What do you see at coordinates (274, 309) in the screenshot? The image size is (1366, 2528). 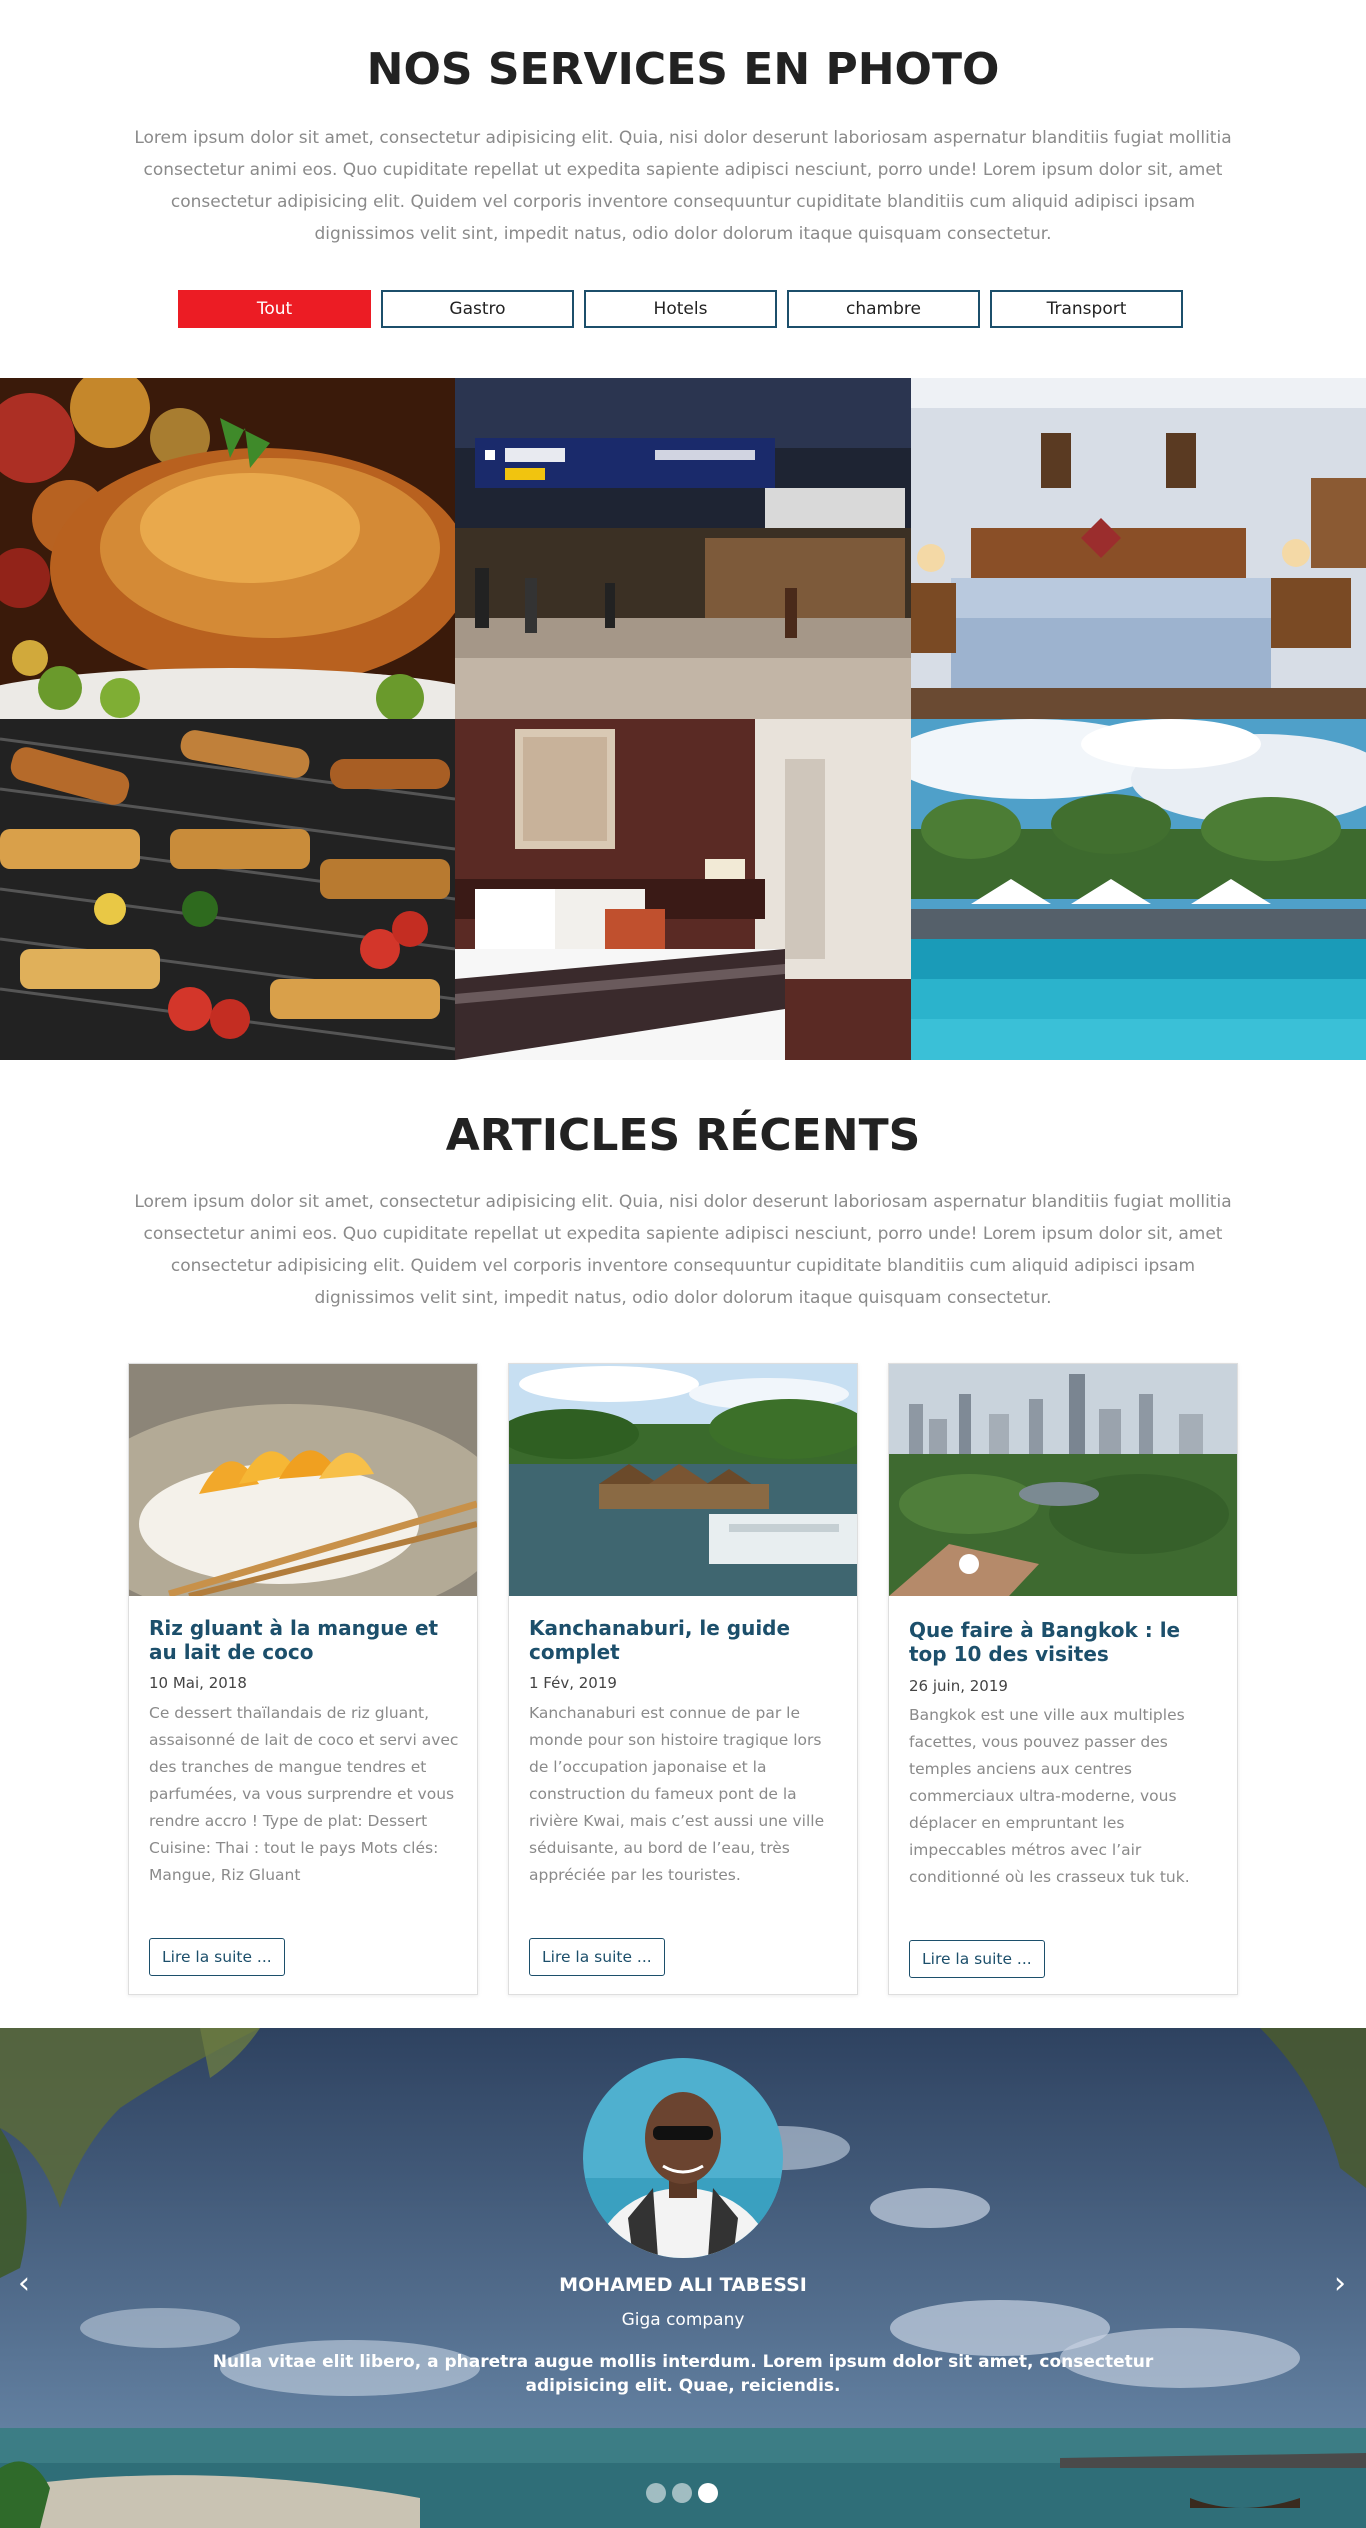 I see `filter-tout-button: Tout` at bounding box center [274, 309].